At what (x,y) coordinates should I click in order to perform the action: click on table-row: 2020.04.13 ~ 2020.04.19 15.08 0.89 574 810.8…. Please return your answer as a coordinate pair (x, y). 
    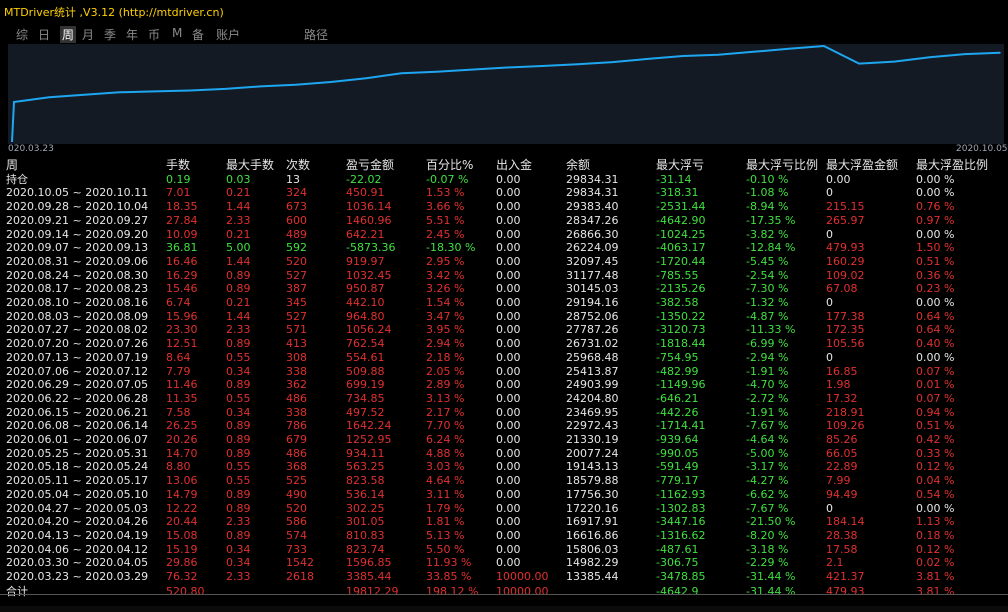
    Looking at the image, I should click on (504, 536).